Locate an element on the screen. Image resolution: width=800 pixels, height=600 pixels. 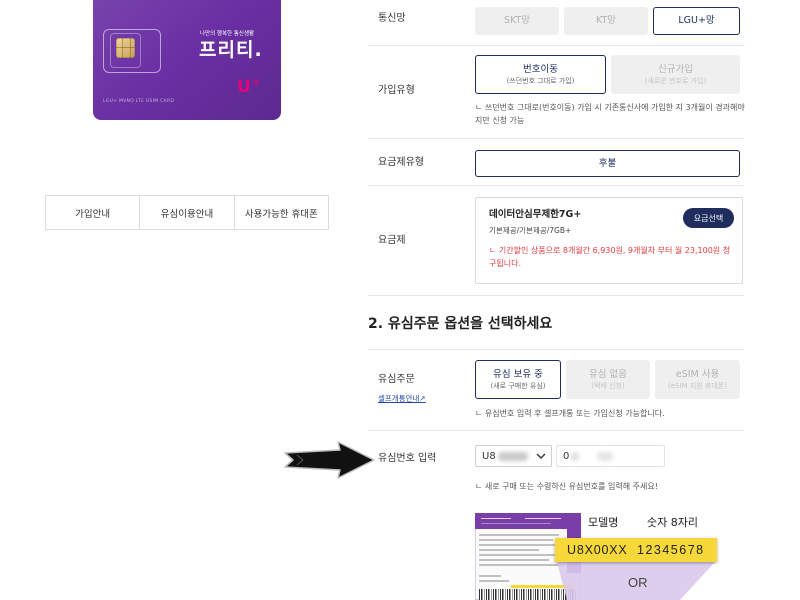
network-lgu-button: LGU+망 is located at coordinates (696, 21).